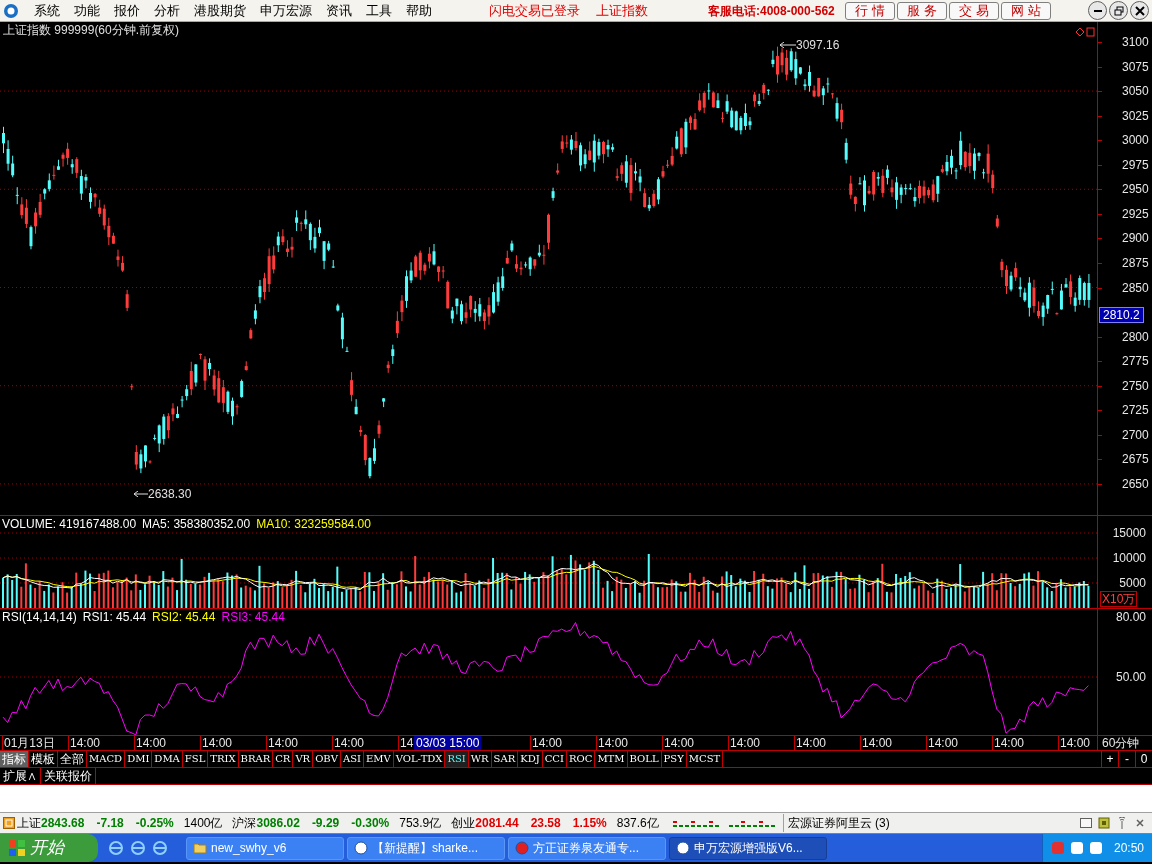 The width and height of the screenshot is (1152, 864). Describe the element at coordinates (505, 759) in the screenshot. I see `indicator-tab: SAR` at that location.